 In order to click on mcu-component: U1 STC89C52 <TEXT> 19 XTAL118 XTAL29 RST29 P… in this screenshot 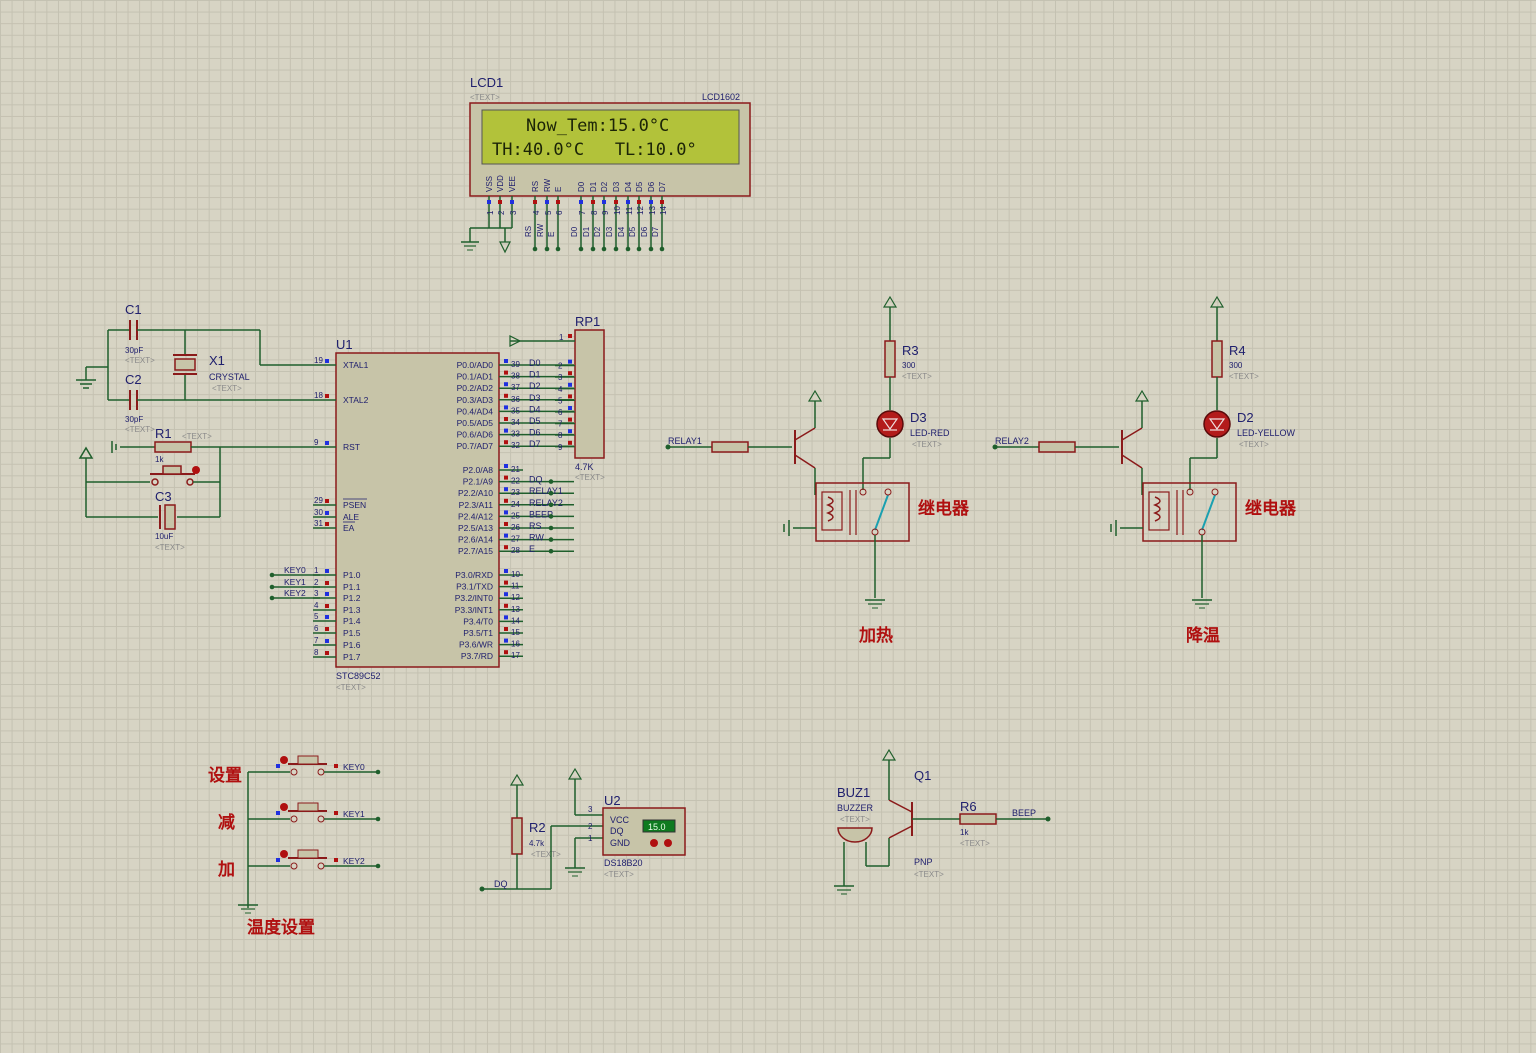, I will do `click(421, 514)`.